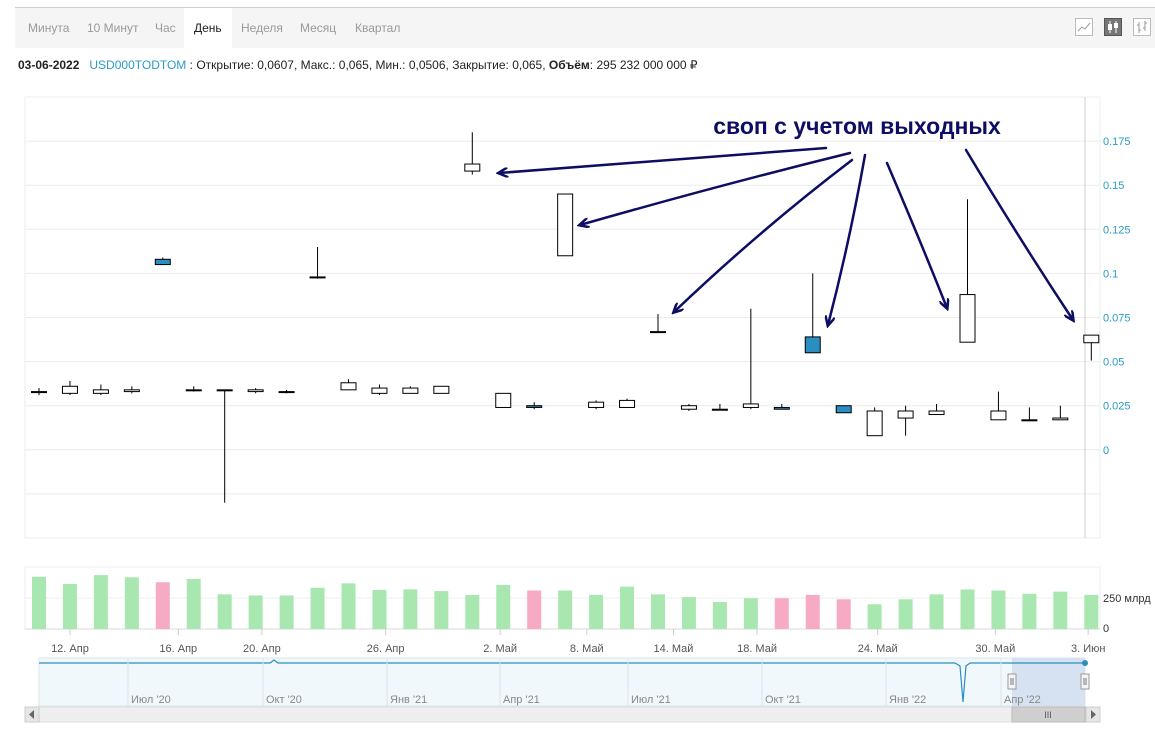 The width and height of the screenshot is (1155, 745). I want to click on navigator-label: Янв '21, so click(408, 700).